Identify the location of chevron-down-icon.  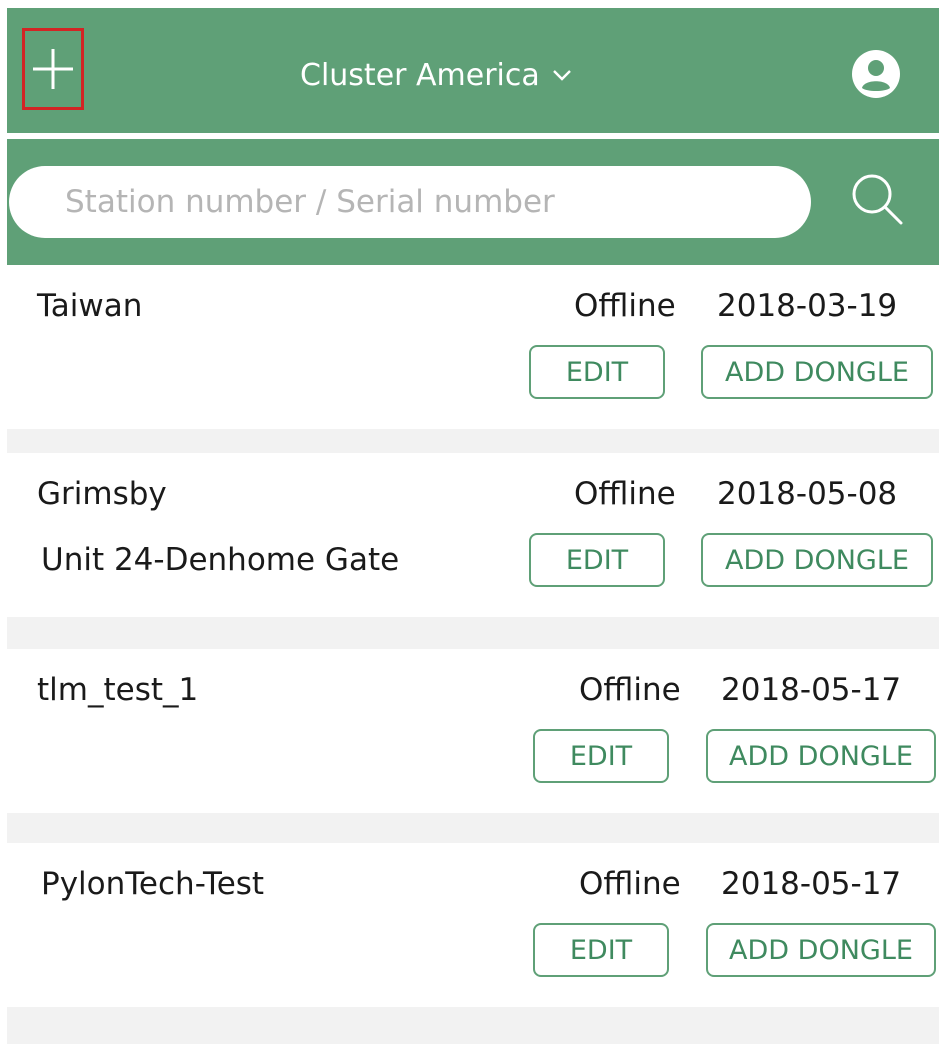
(561, 75).